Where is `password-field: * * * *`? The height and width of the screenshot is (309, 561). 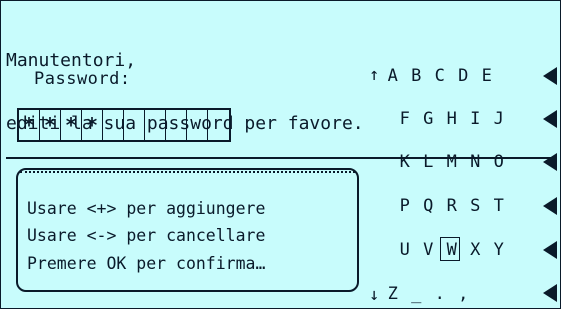 password-field: * * * * is located at coordinates (124, 125).